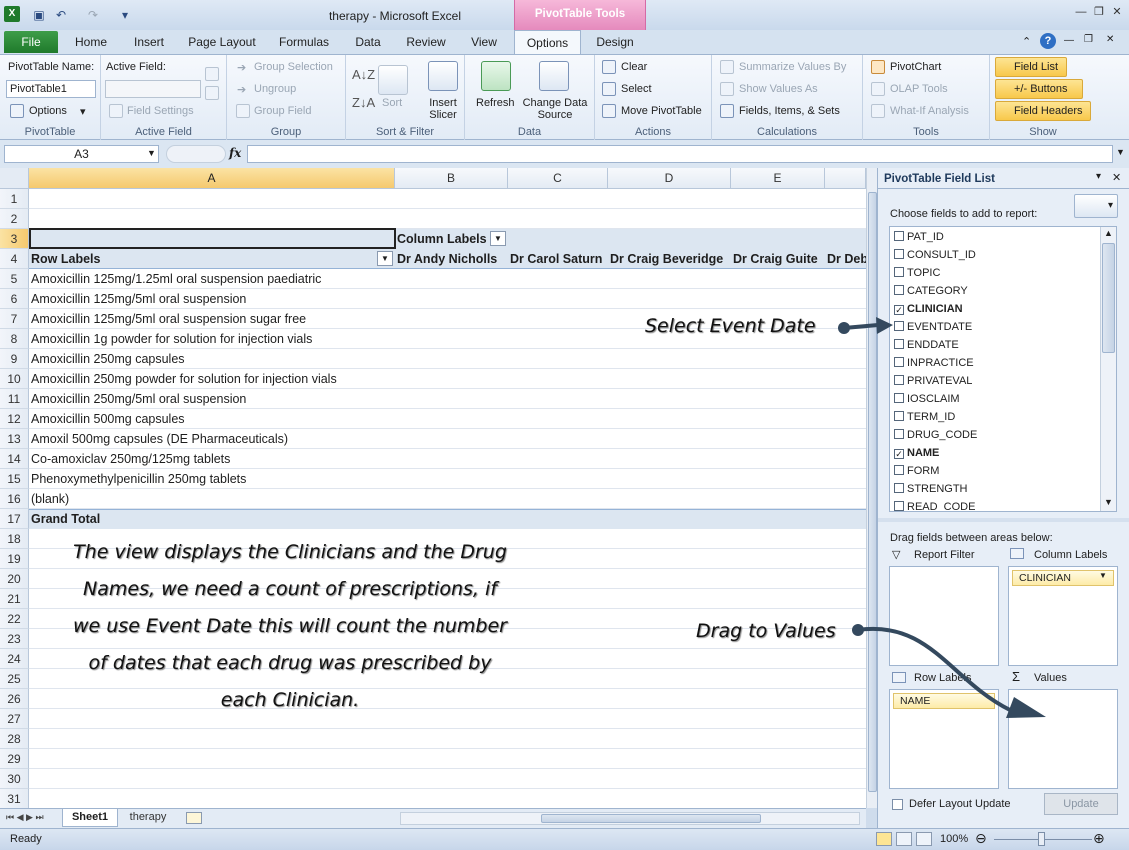 This screenshot has width=1129, height=850. Describe the element at coordinates (14, 259) in the screenshot. I see `row-header: 4` at that location.